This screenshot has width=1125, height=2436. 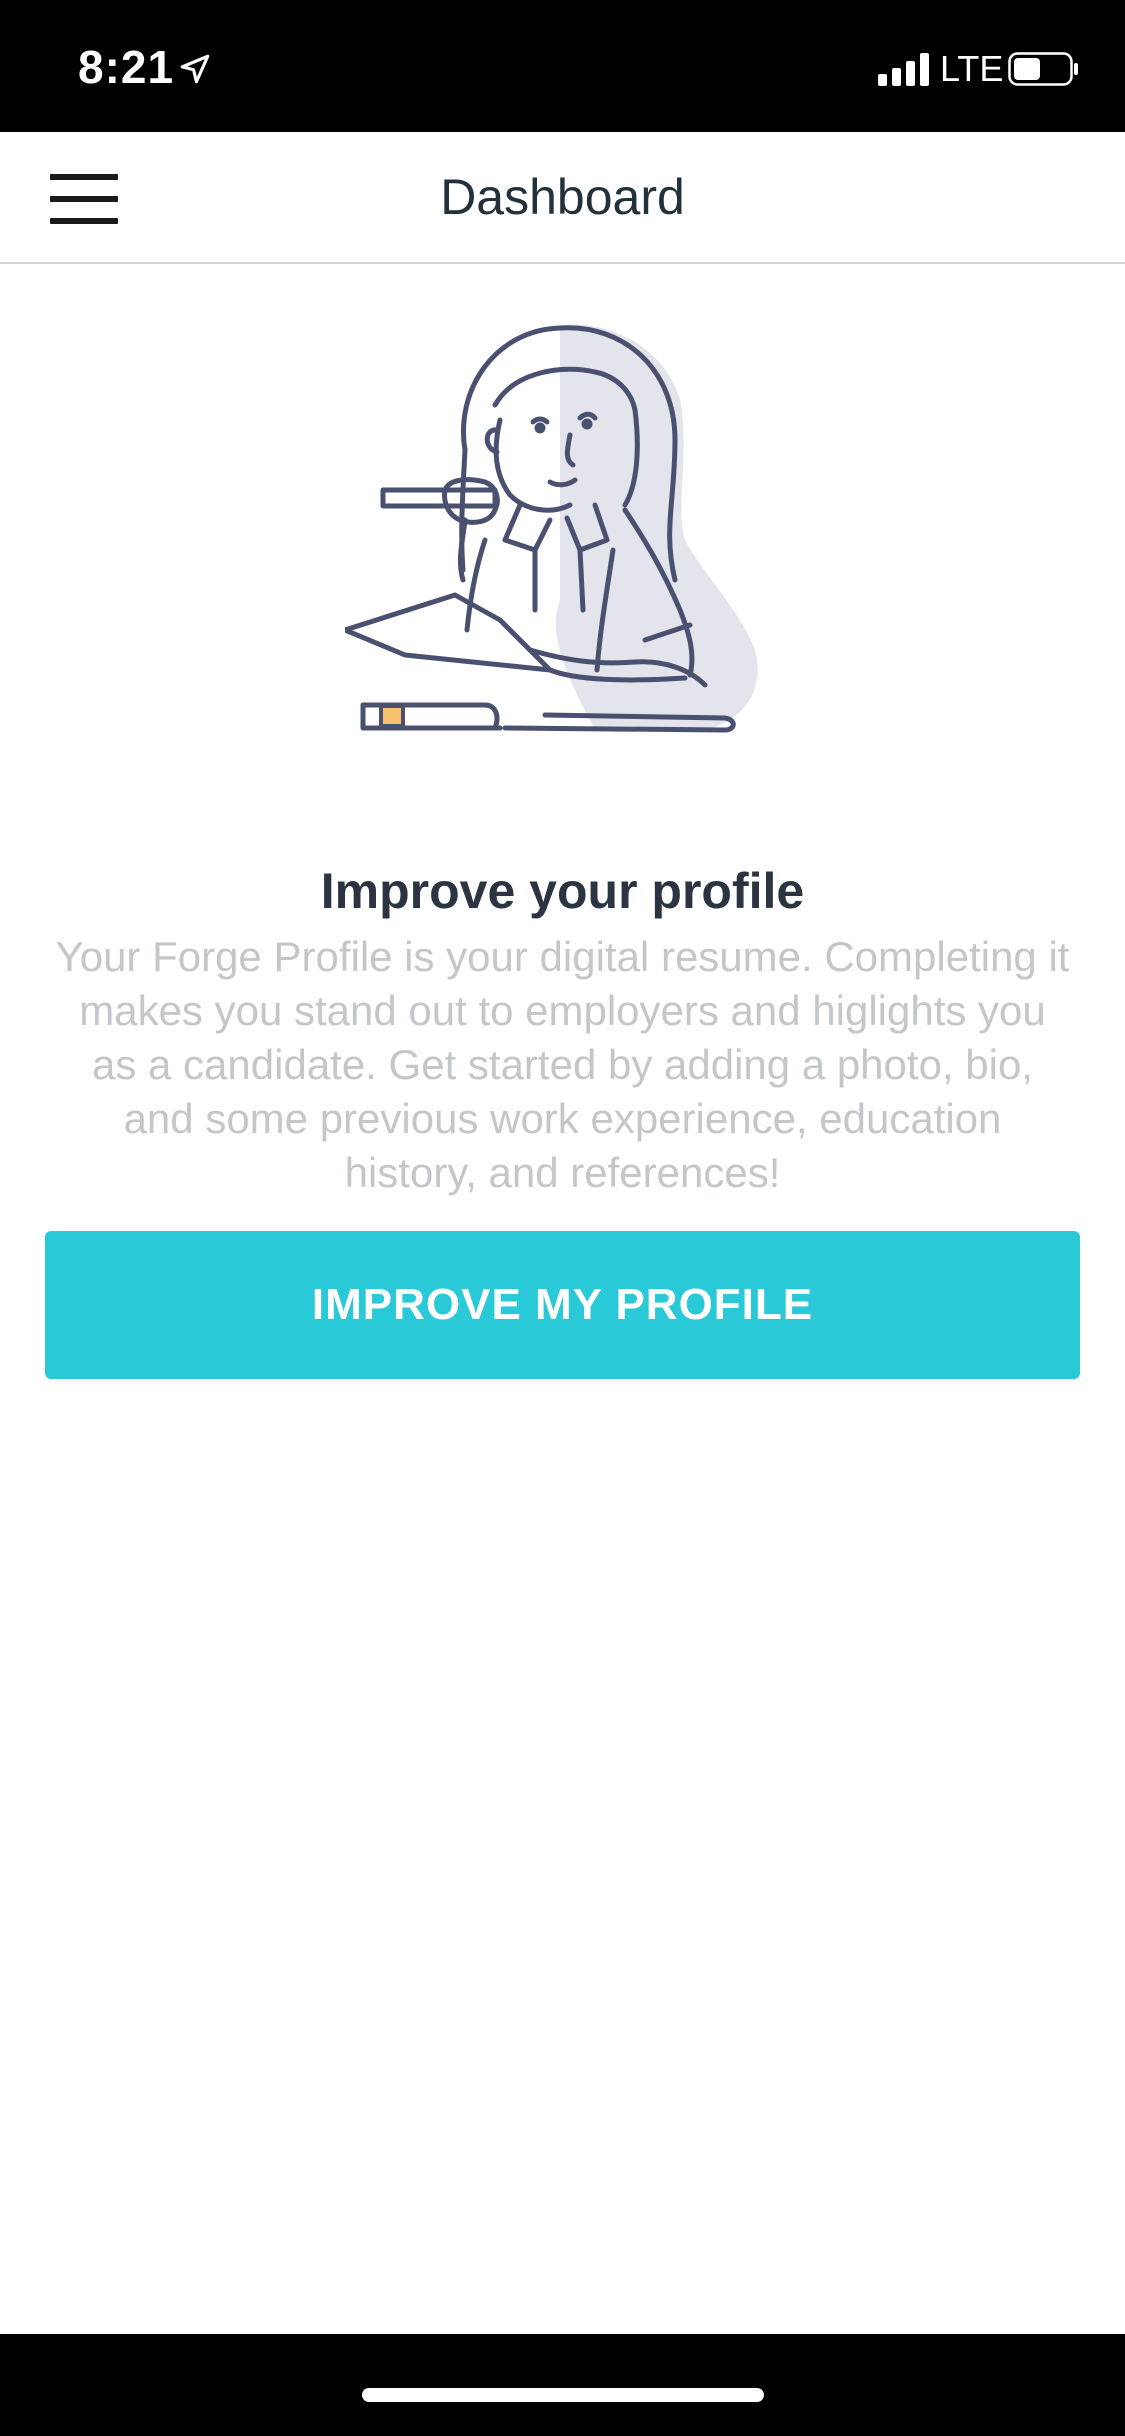 What do you see at coordinates (562, 2385) in the screenshot?
I see `home-bar-area` at bounding box center [562, 2385].